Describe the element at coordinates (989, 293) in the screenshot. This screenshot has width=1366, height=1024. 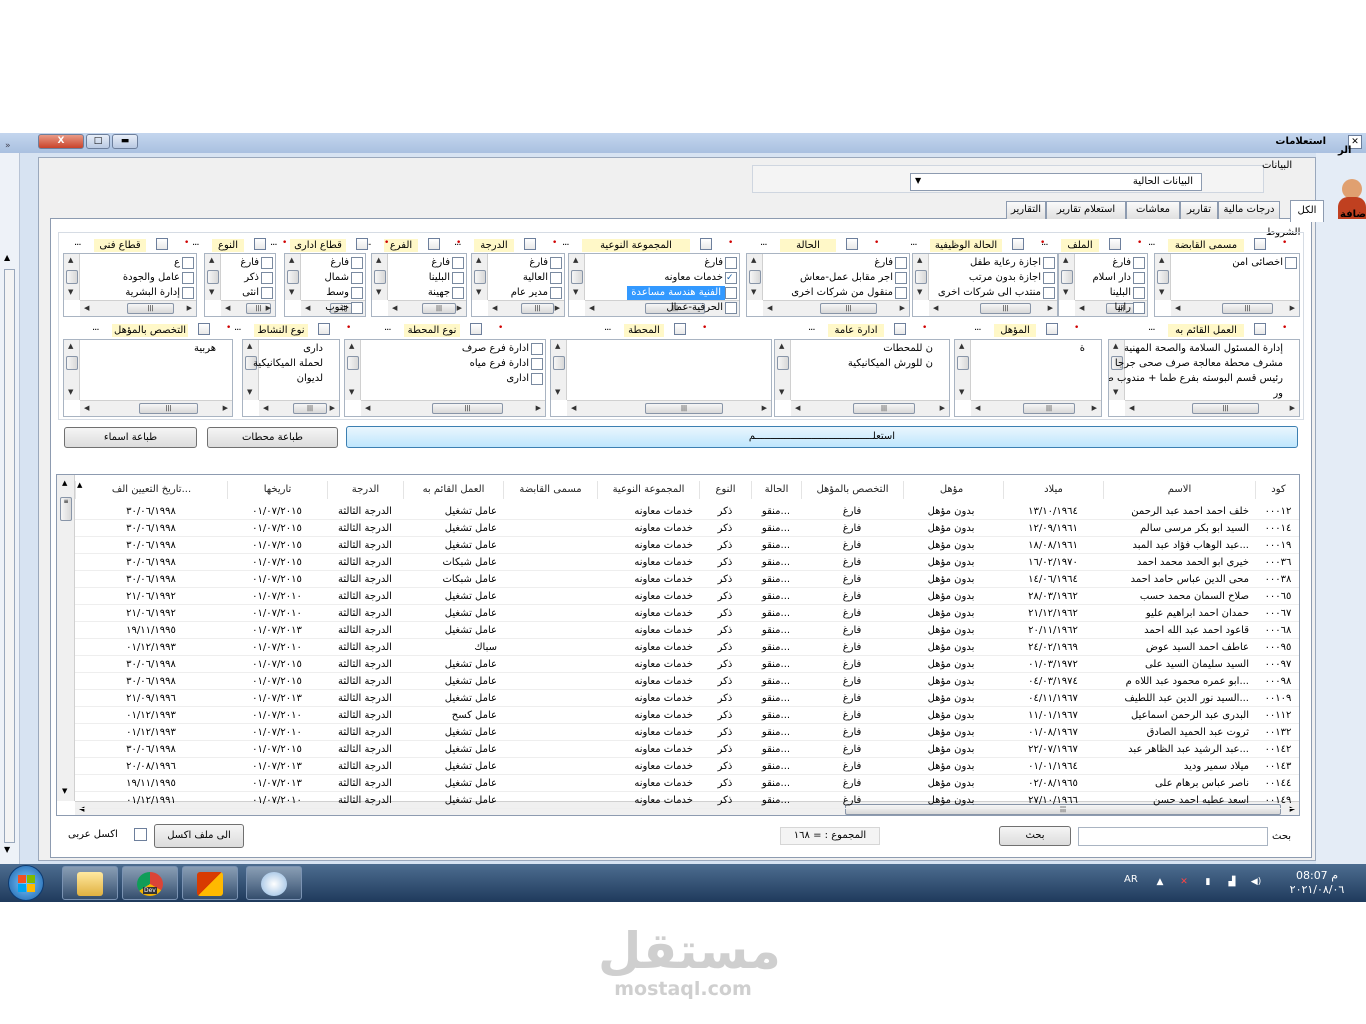
I see `row1-filter-2-option: منتدب الى شركات اخرى` at that location.